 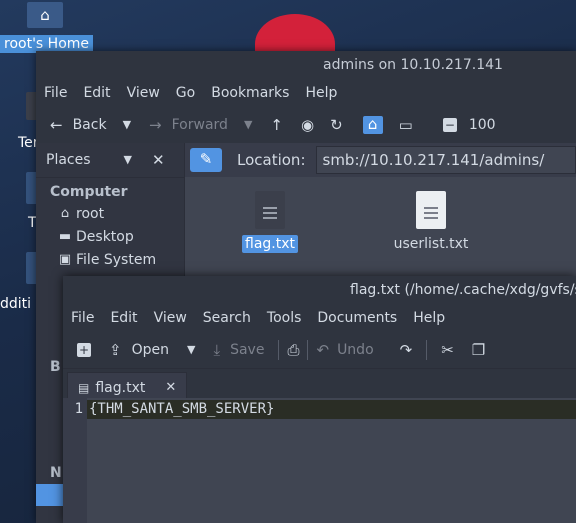 What do you see at coordinates (217, 350) in the screenshot?
I see `save-icon: ⤓` at bounding box center [217, 350].